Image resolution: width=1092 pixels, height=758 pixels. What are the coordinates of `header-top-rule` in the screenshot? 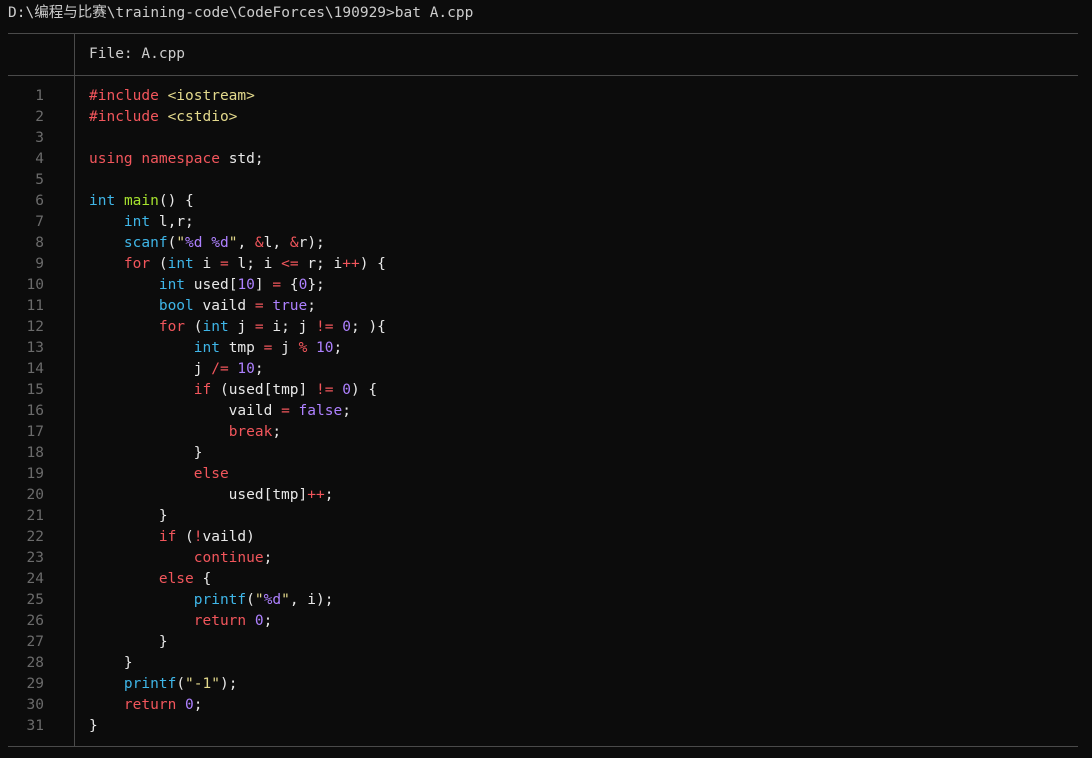 It's located at (543, 33).